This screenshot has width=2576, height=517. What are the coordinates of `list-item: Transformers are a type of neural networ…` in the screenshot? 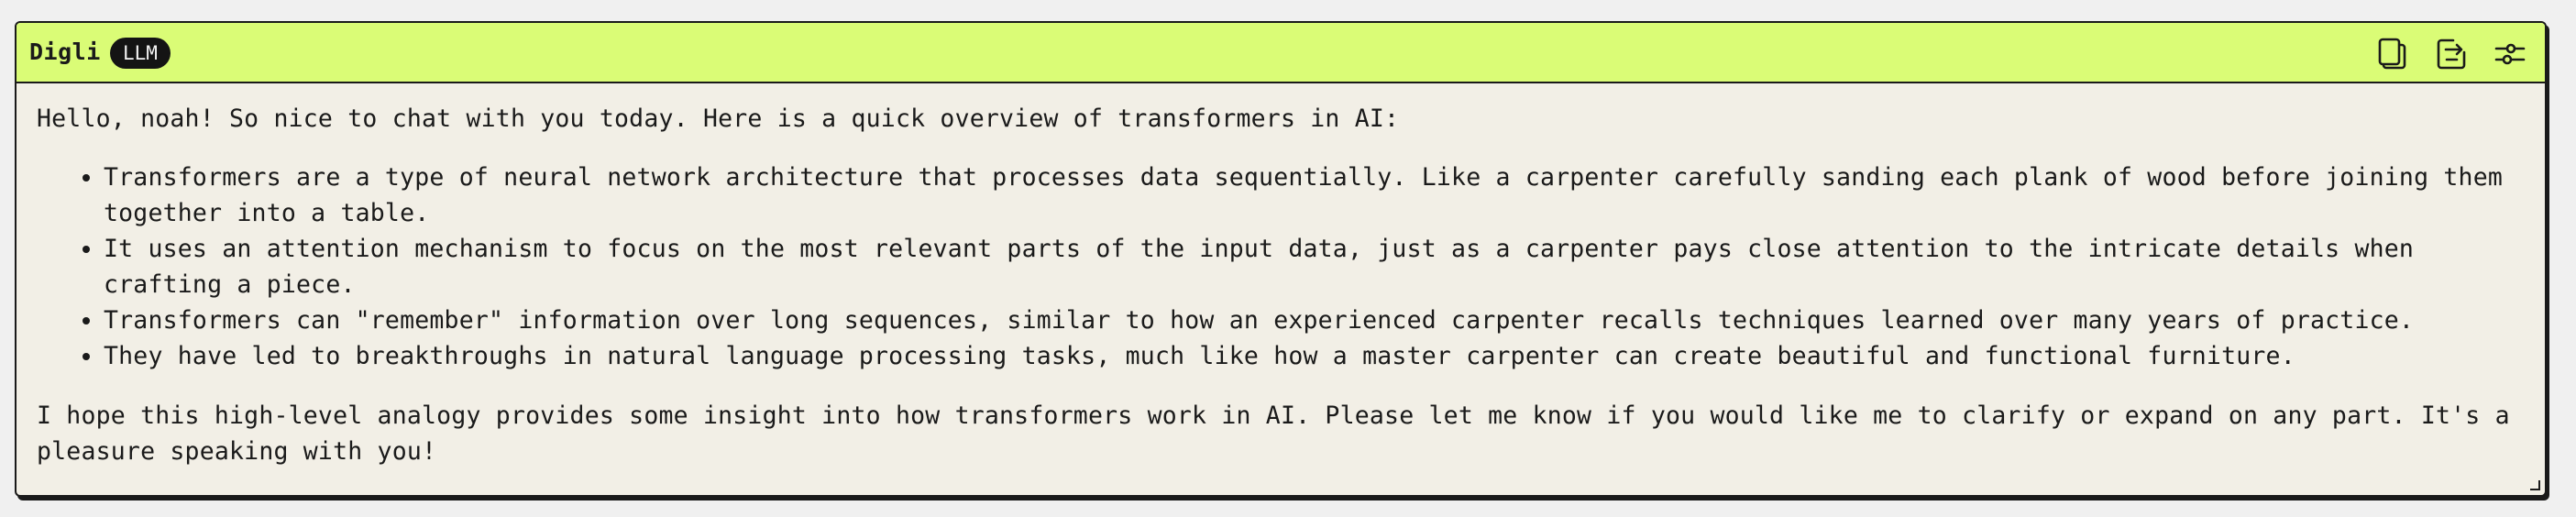 It's located at (1314, 195).